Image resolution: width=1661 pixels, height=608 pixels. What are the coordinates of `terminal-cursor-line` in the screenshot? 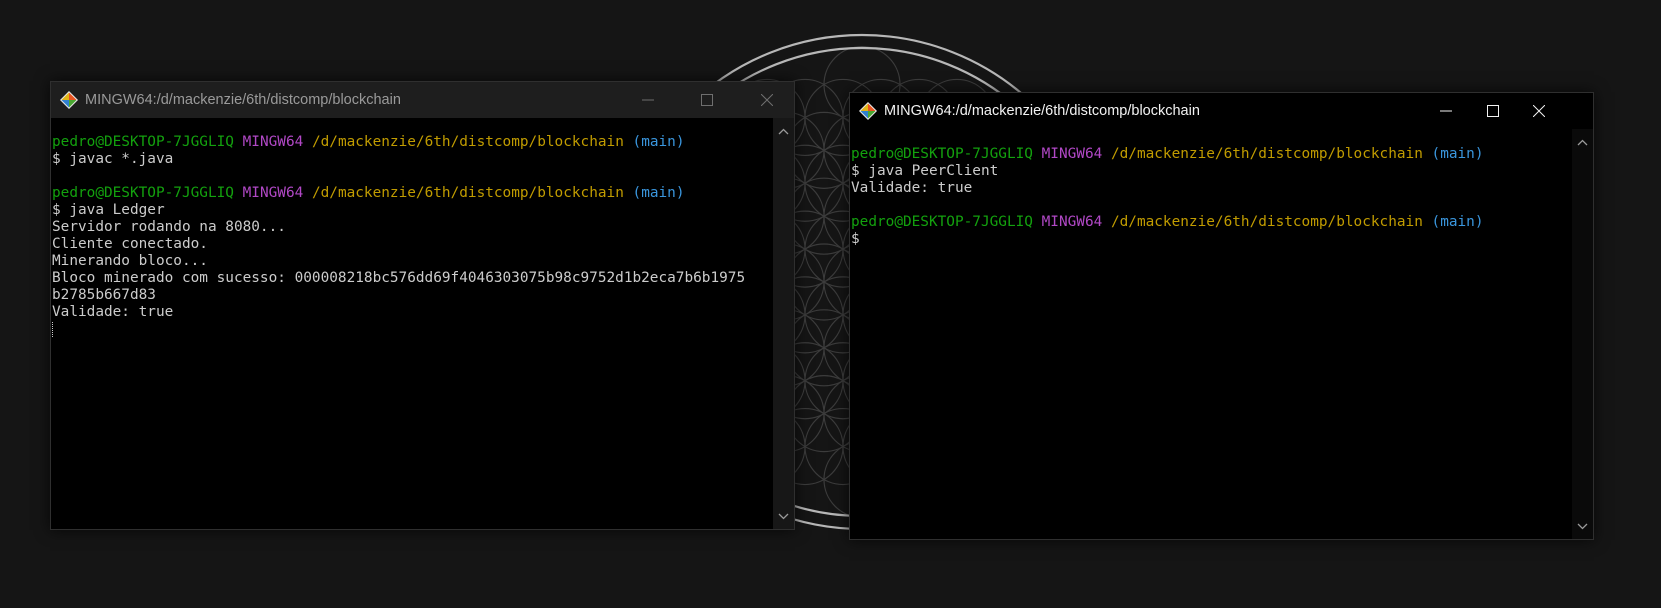 It's located at (412, 329).